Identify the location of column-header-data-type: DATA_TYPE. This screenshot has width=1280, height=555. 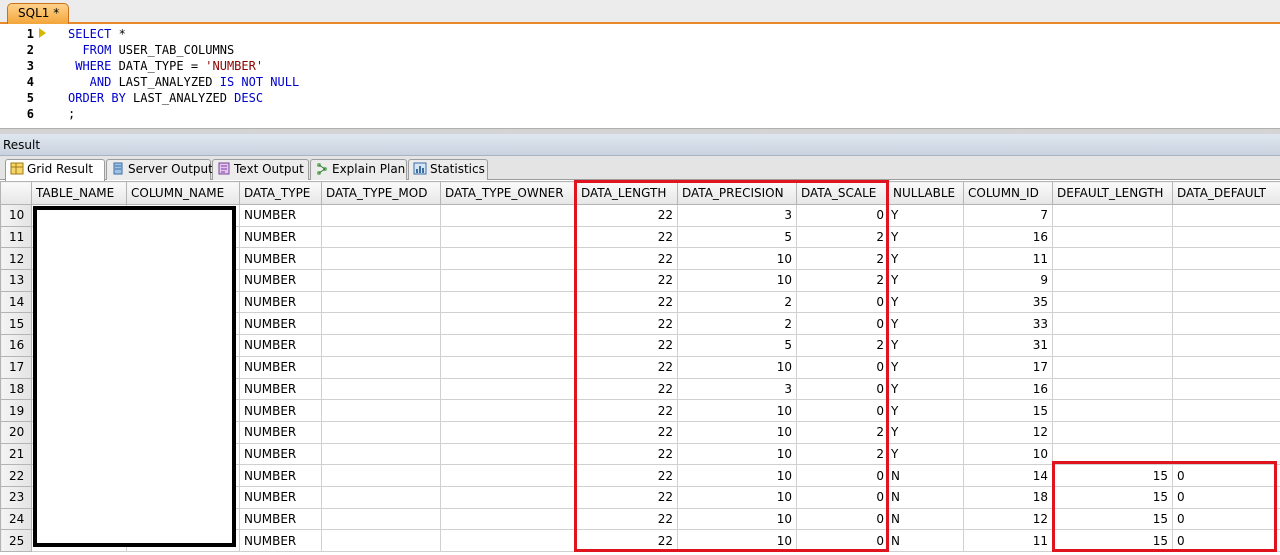
(280, 193).